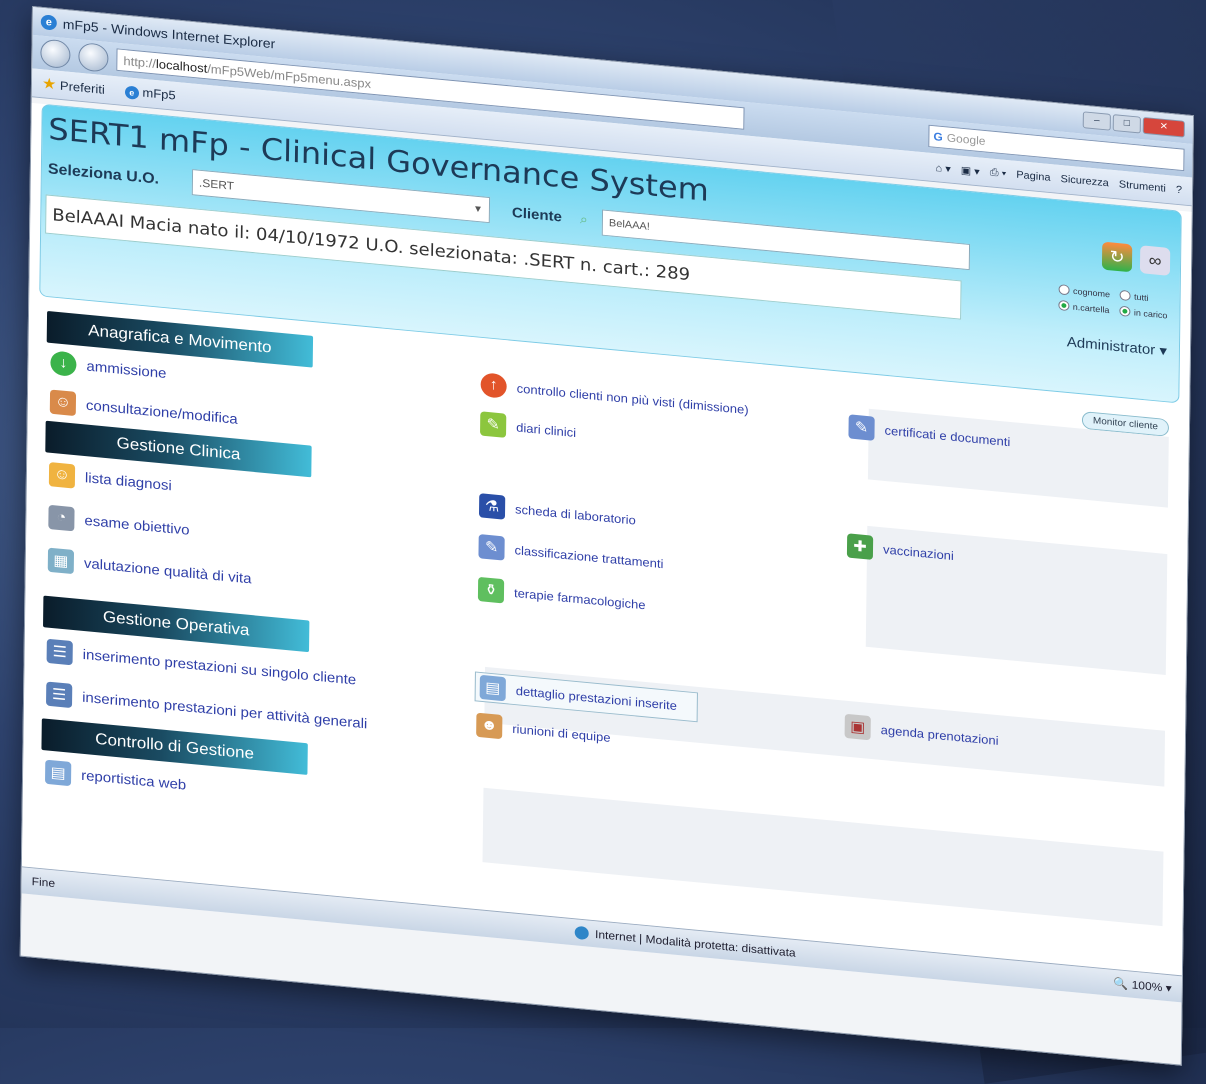 The height and width of the screenshot is (1084, 1206). What do you see at coordinates (860, 546) in the screenshot?
I see `syringe-icon: ✚` at bounding box center [860, 546].